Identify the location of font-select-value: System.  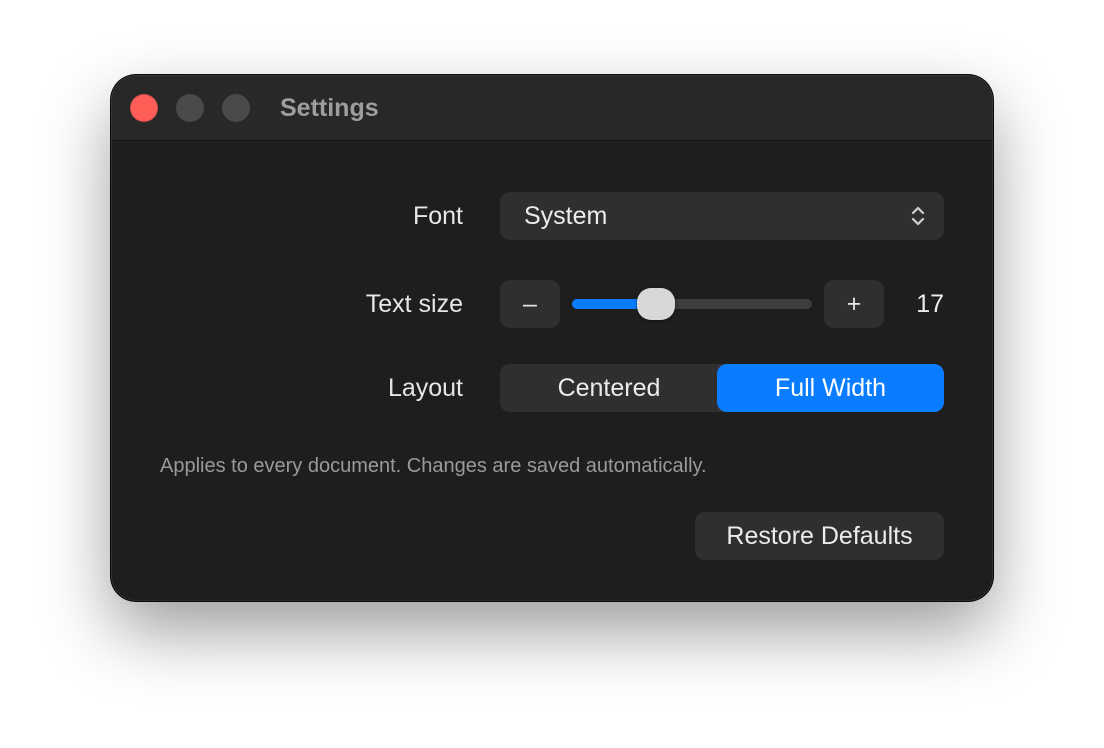
(566, 216).